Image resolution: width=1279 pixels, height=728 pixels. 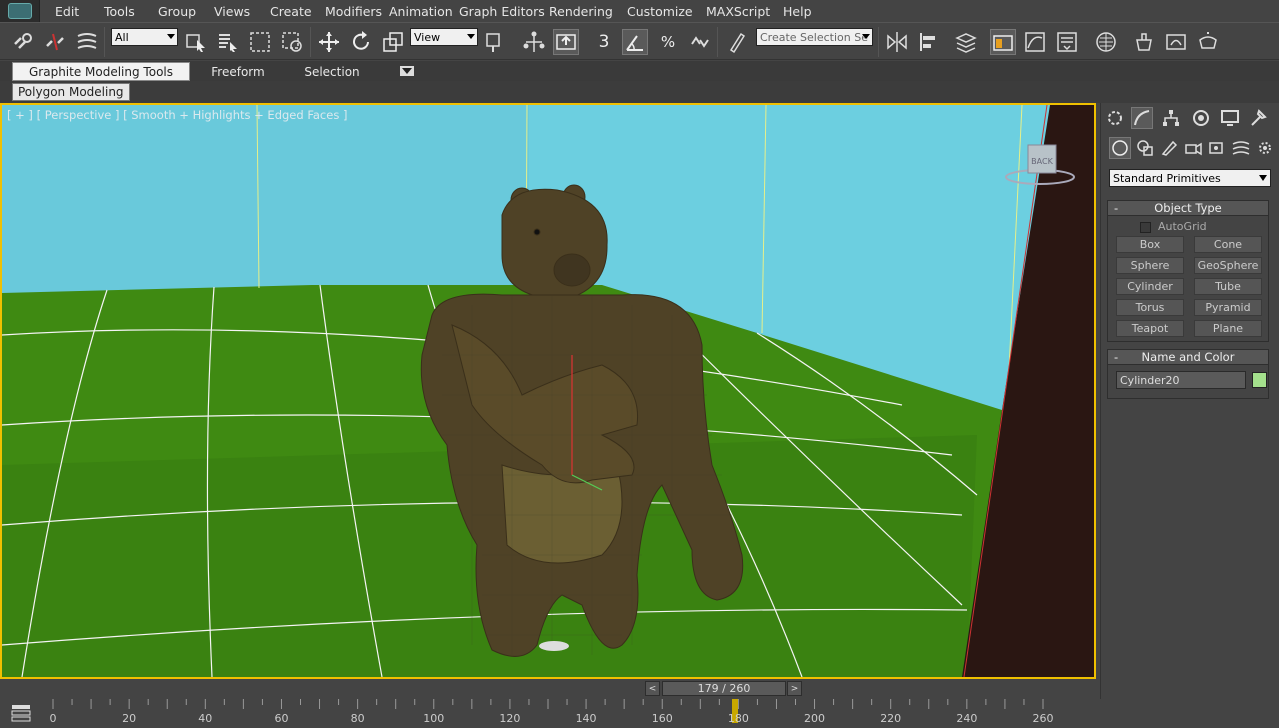 What do you see at coordinates (1145, 227) in the screenshot?
I see `autogrid-checkbox` at bounding box center [1145, 227].